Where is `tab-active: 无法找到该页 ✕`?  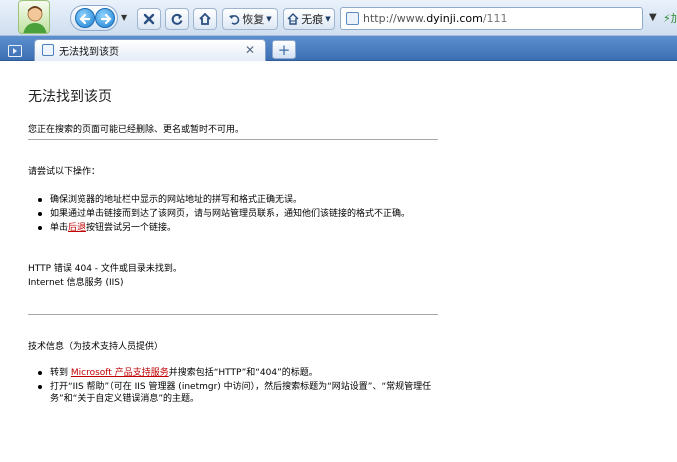
tab-active: 无法找到该页 ✕ is located at coordinates (150, 50).